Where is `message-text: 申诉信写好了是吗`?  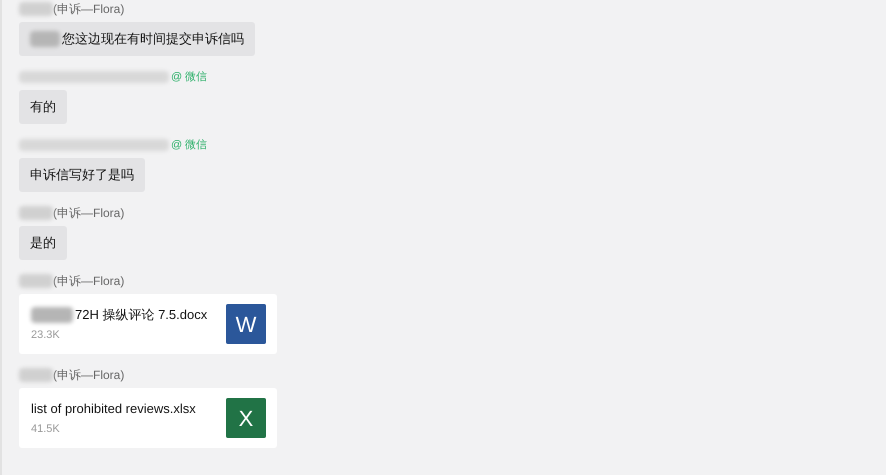
message-text: 申诉信写好了是吗 is located at coordinates (82, 175).